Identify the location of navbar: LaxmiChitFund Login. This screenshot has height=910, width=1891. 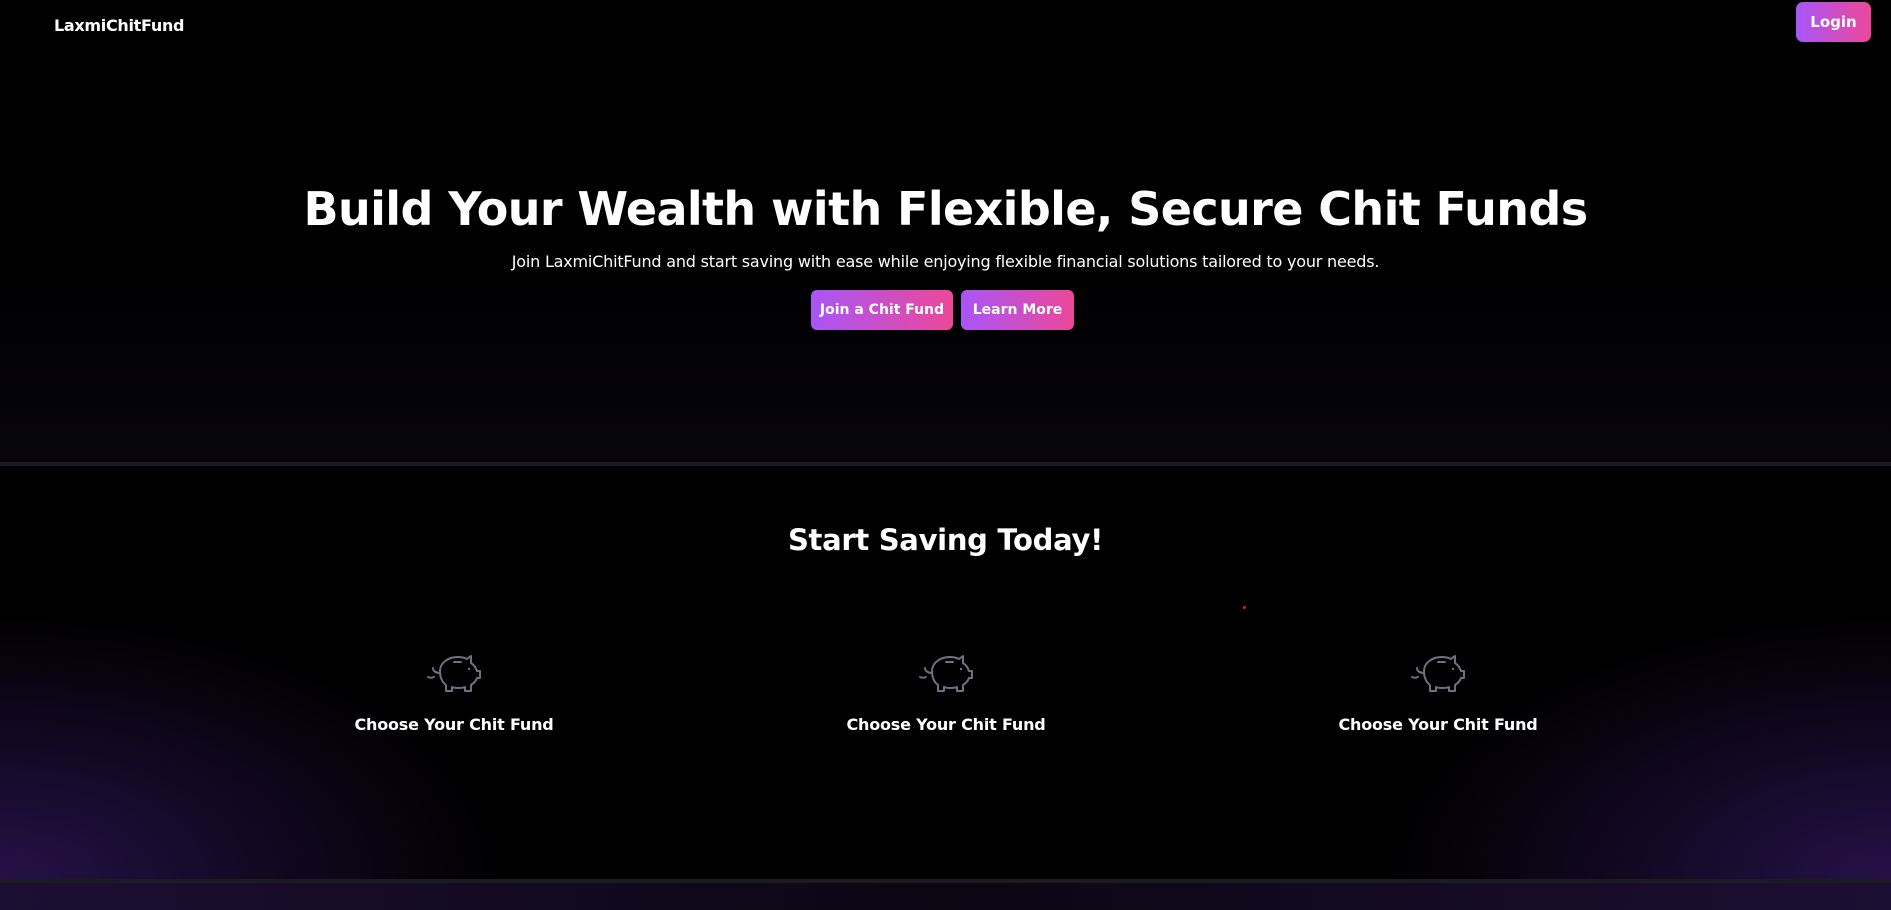
(945, 26).